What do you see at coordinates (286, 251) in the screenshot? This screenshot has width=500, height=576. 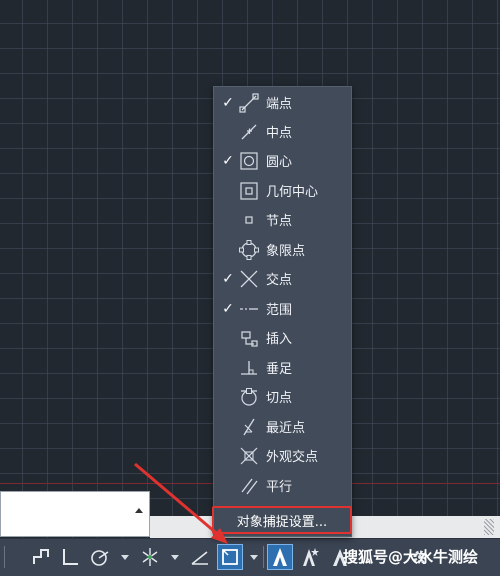 I see `snap-item-label: 象限点` at bounding box center [286, 251].